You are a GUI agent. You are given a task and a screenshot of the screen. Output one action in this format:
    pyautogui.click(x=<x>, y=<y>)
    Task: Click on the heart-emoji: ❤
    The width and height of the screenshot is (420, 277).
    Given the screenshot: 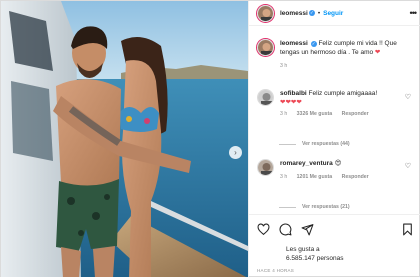 What is the action you would take?
    pyautogui.click(x=377, y=52)
    